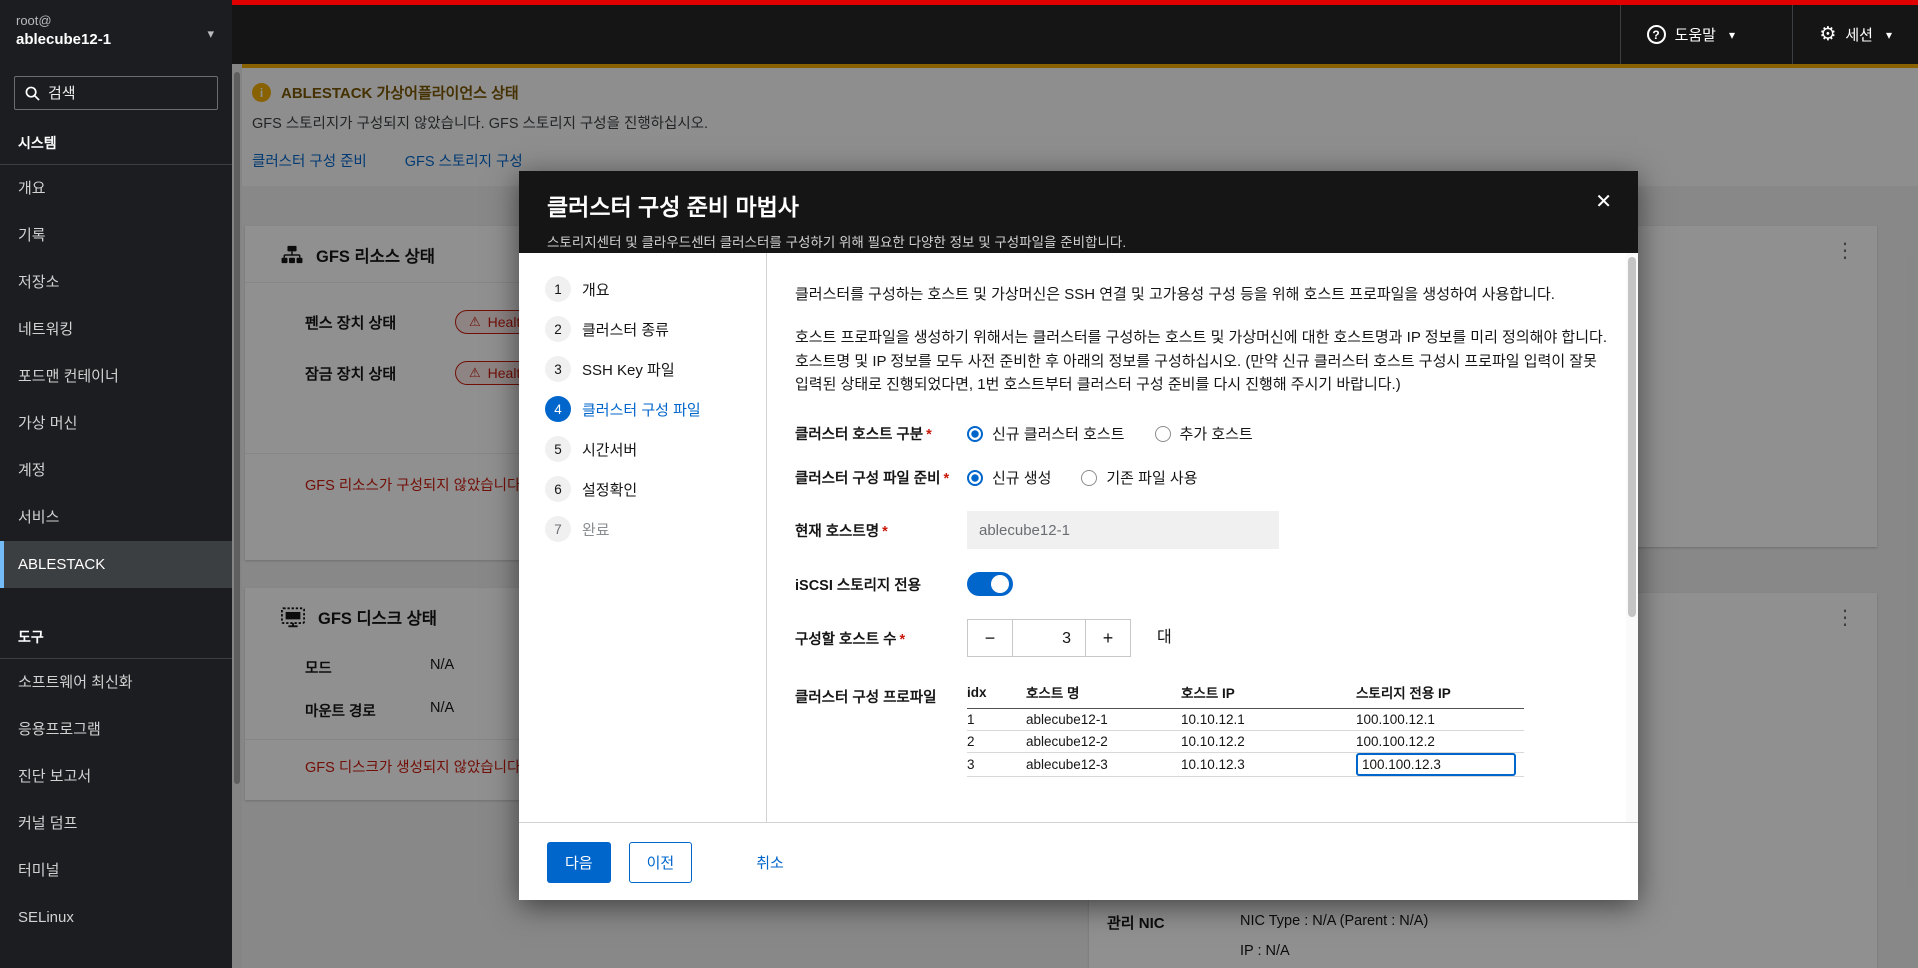 This screenshot has width=1918, height=968. What do you see at coordinates (655, 449) in the screenshot?
I see `step-5-time-server: 5 시간서버` at bounding box center [655, 449].